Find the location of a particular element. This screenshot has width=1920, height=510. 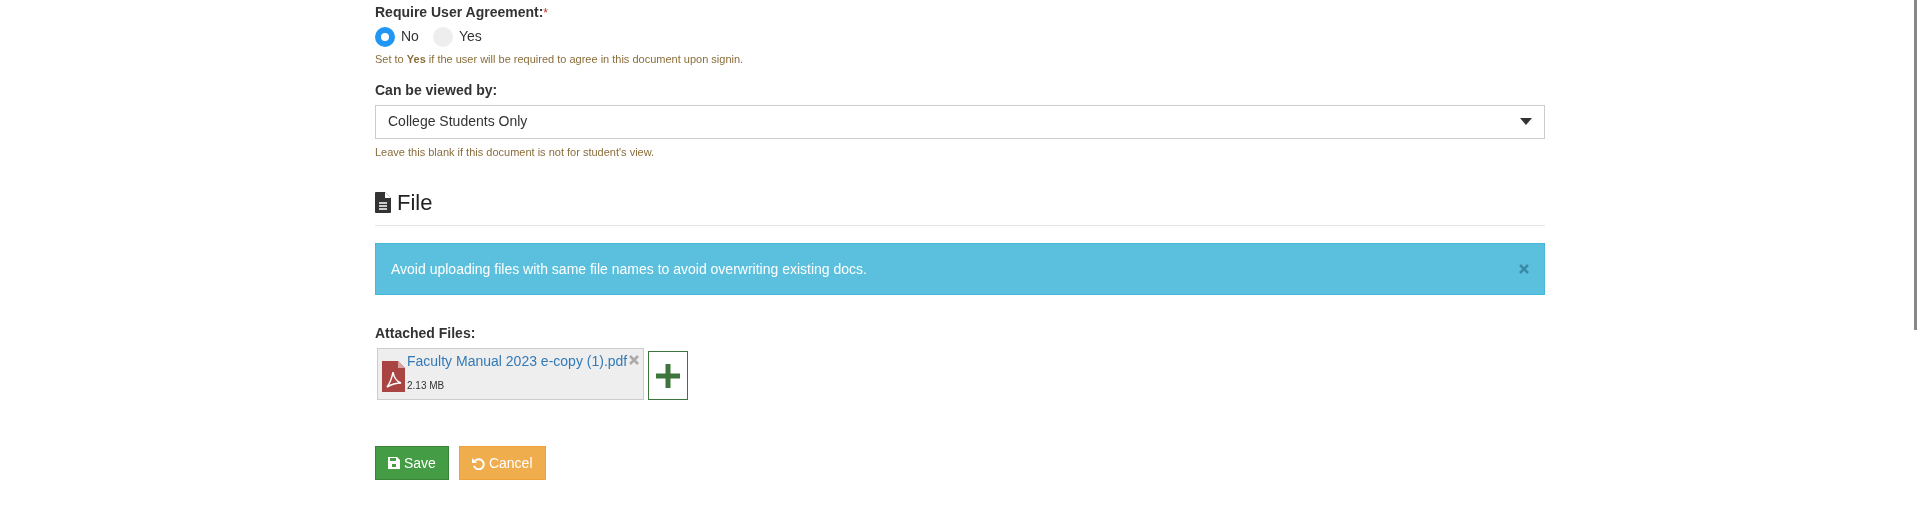

select-field: College Students Only is located at coordinates (960, 121).